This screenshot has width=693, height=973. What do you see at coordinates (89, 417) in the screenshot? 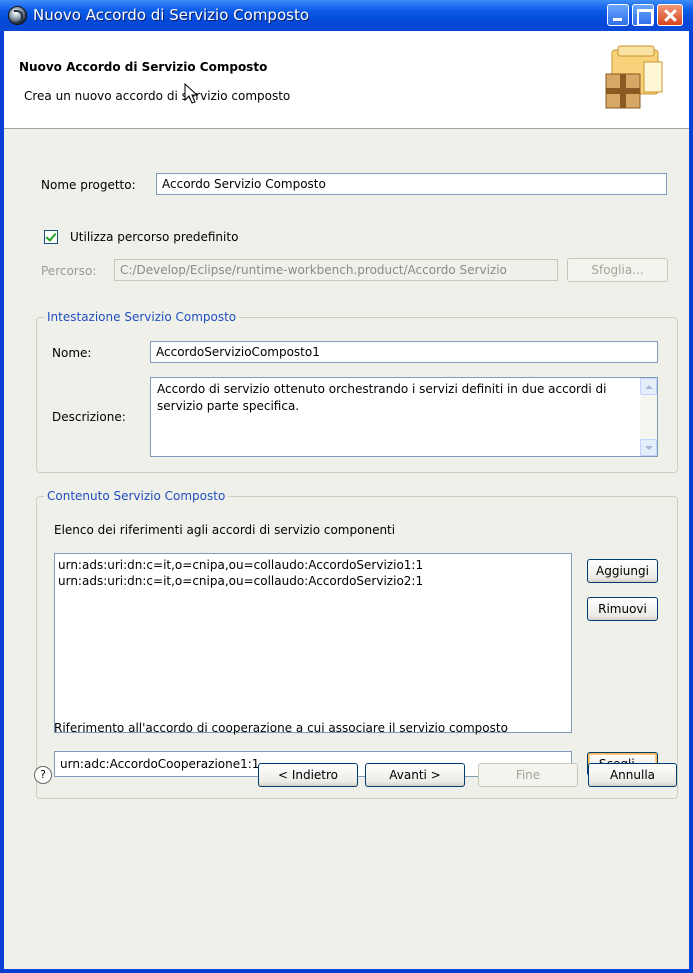
I see `service-description-label: Descrizione:` at bounding box center [89, 417].